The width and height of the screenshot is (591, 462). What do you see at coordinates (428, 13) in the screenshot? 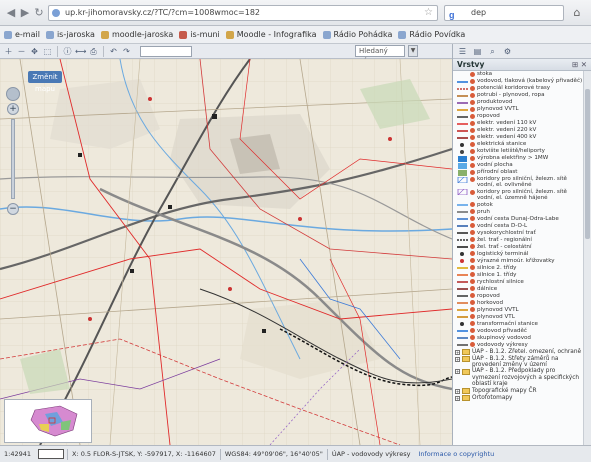
I see `bookmark-star-icon: ☆` at bounding box center [428, 13].